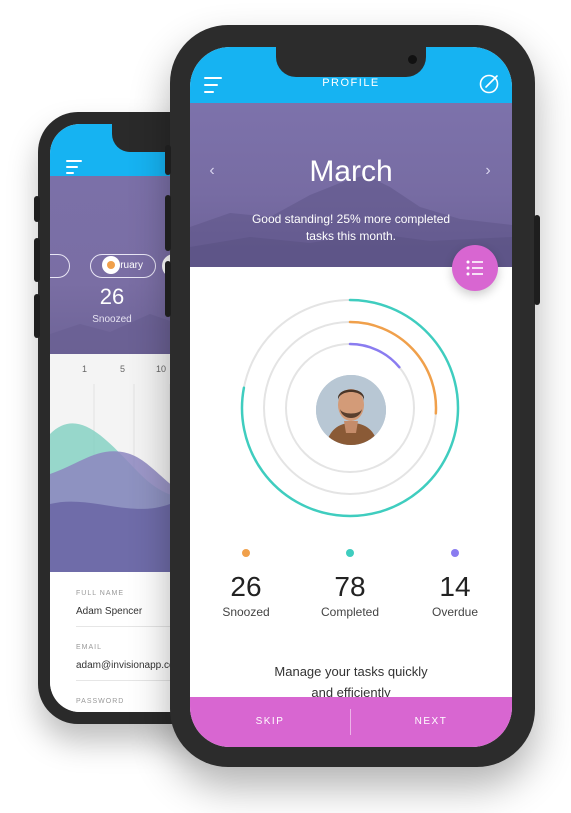 Image resolution: width=571 pixels, height=813 pixels. Describe the element at coordinates (374, 355) in the screenshot. I see `overdue-ring` at that location.